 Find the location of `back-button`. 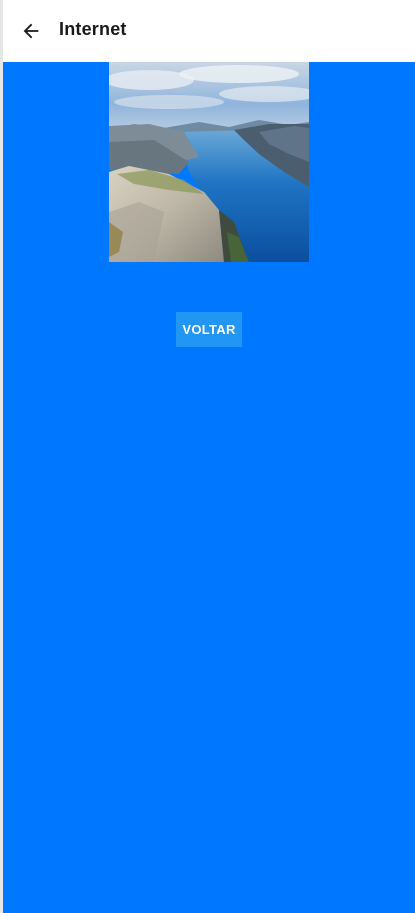

back-button is located at coordinates (31, 31).